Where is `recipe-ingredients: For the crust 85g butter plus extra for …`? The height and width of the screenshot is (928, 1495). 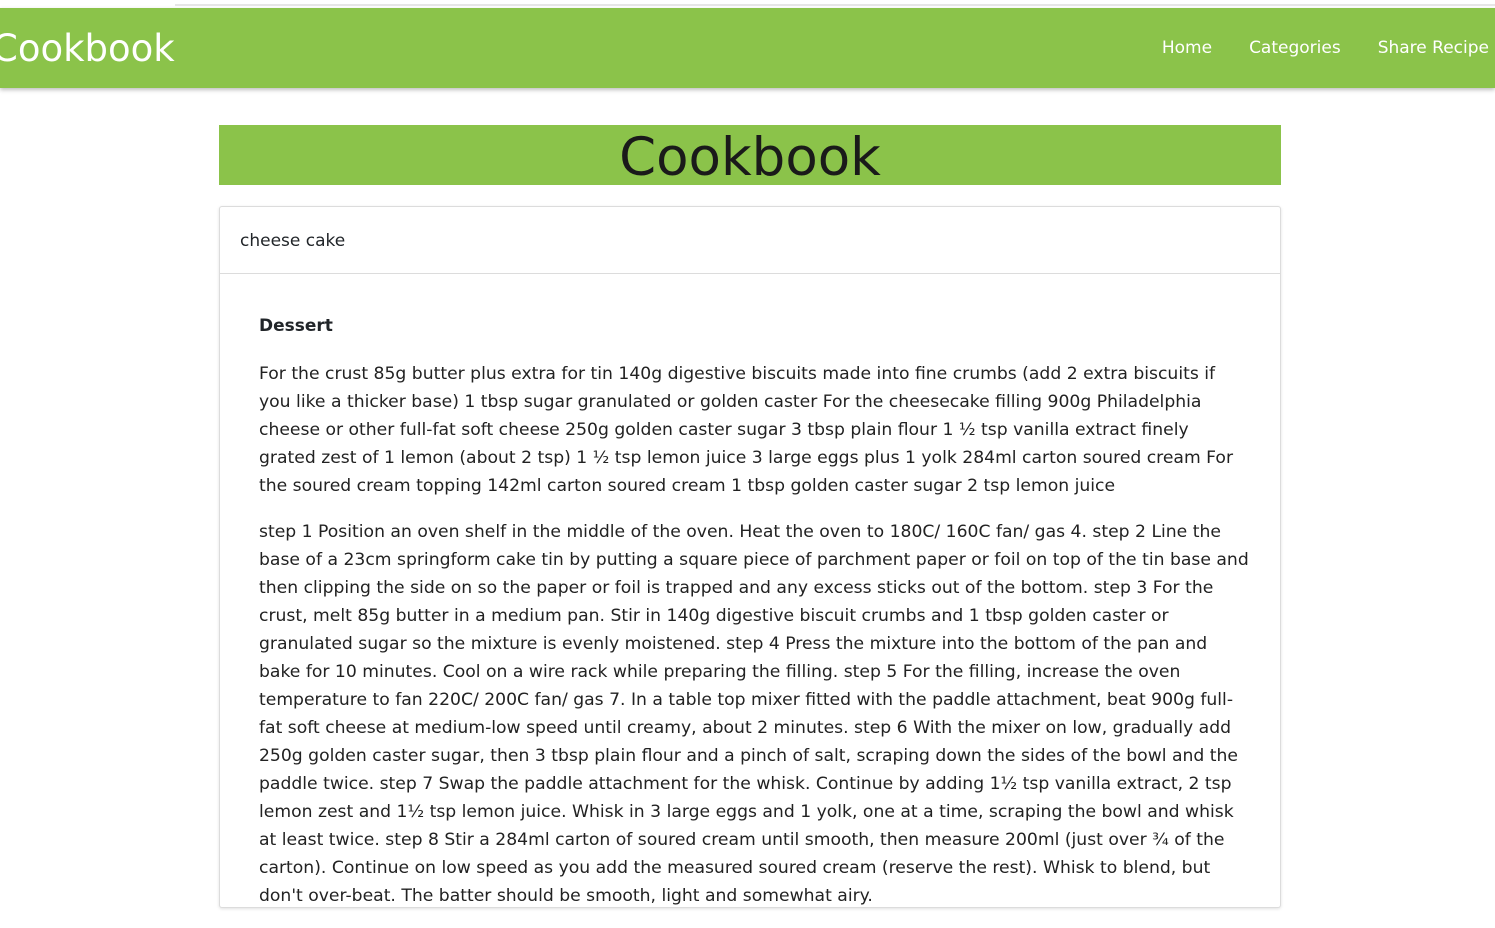
recipe-ingredients: For the crust 85g butter plus extra for … is located at coordinates (746, 430).